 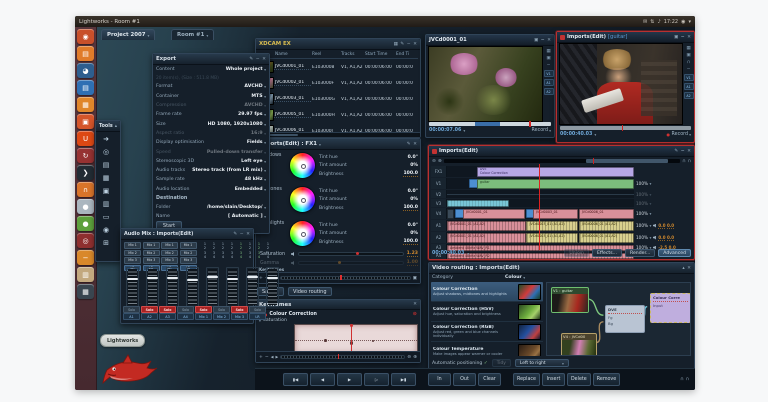 I want to click on export-row-sample-rate: Sample rate 48 kHz ▾, so click(x=211, y=179).